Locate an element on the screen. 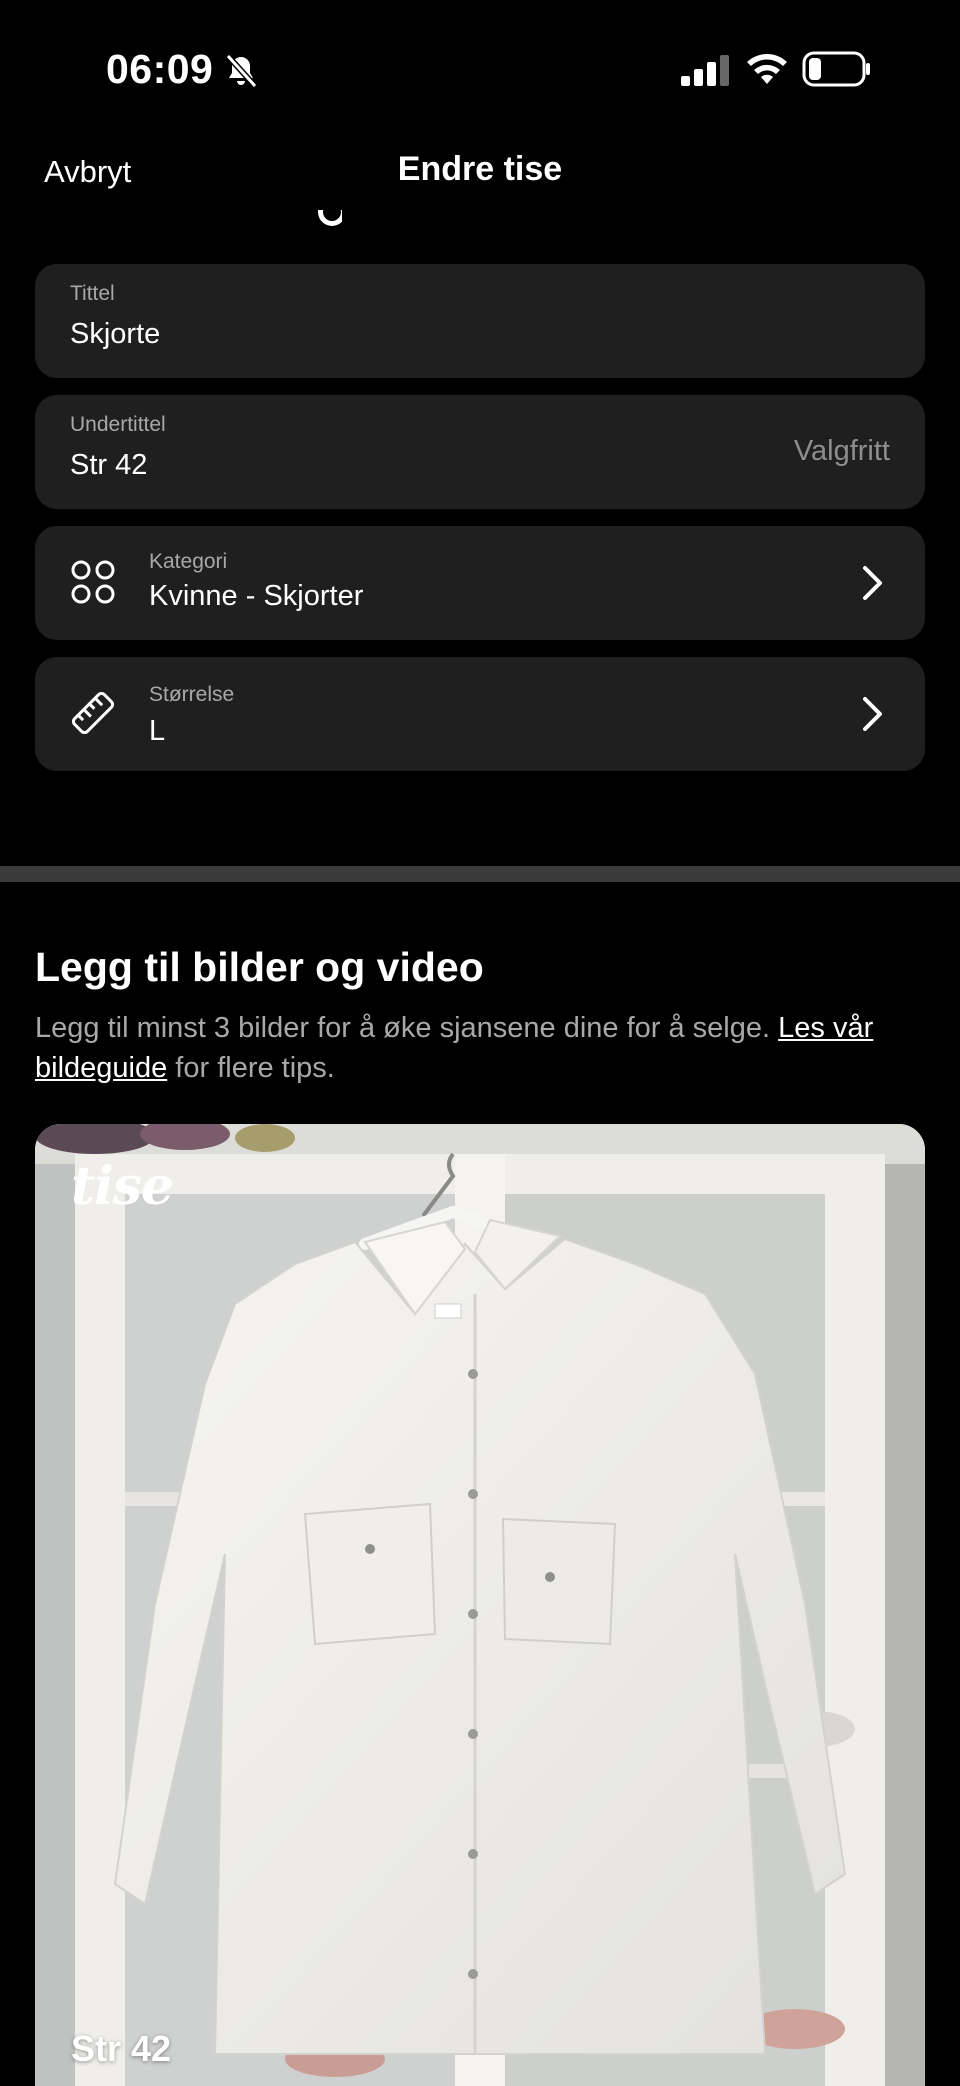 This screenshot has height=2086, width=960. title-field-value: Skjorte is located at coordinates (115, 334).